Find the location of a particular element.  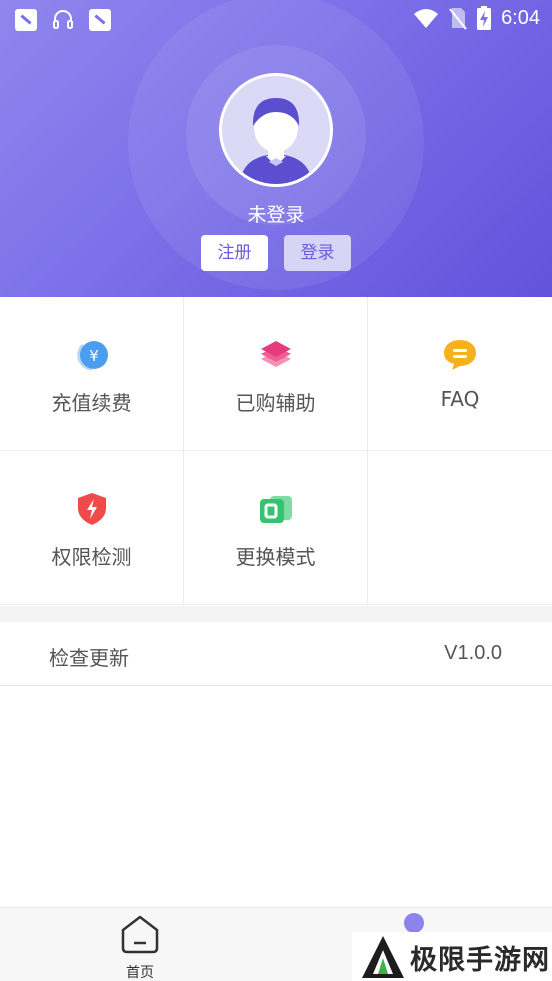

nav-home-tab: 首页 is located at coordinates (140, 947).